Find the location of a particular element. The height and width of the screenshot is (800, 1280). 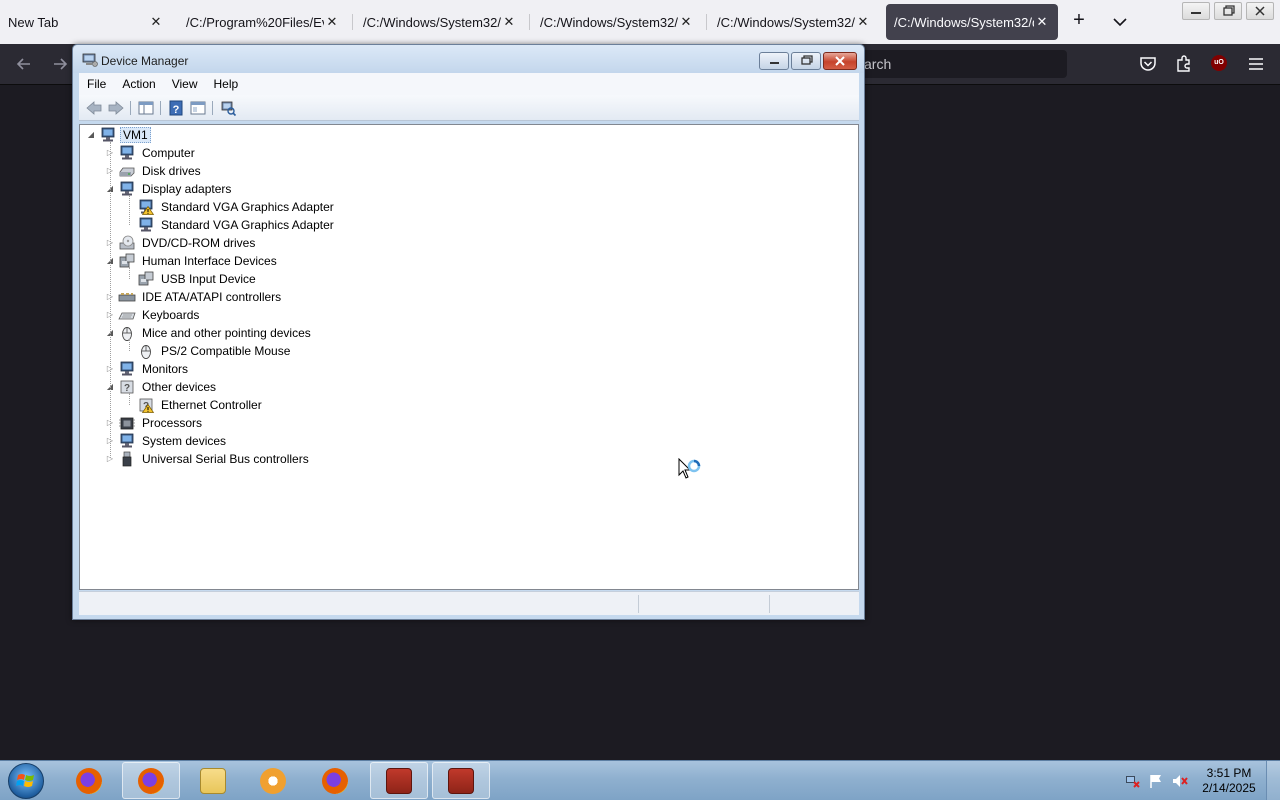

tree-category: ▷ Computer is located at coordinates (151, 153).